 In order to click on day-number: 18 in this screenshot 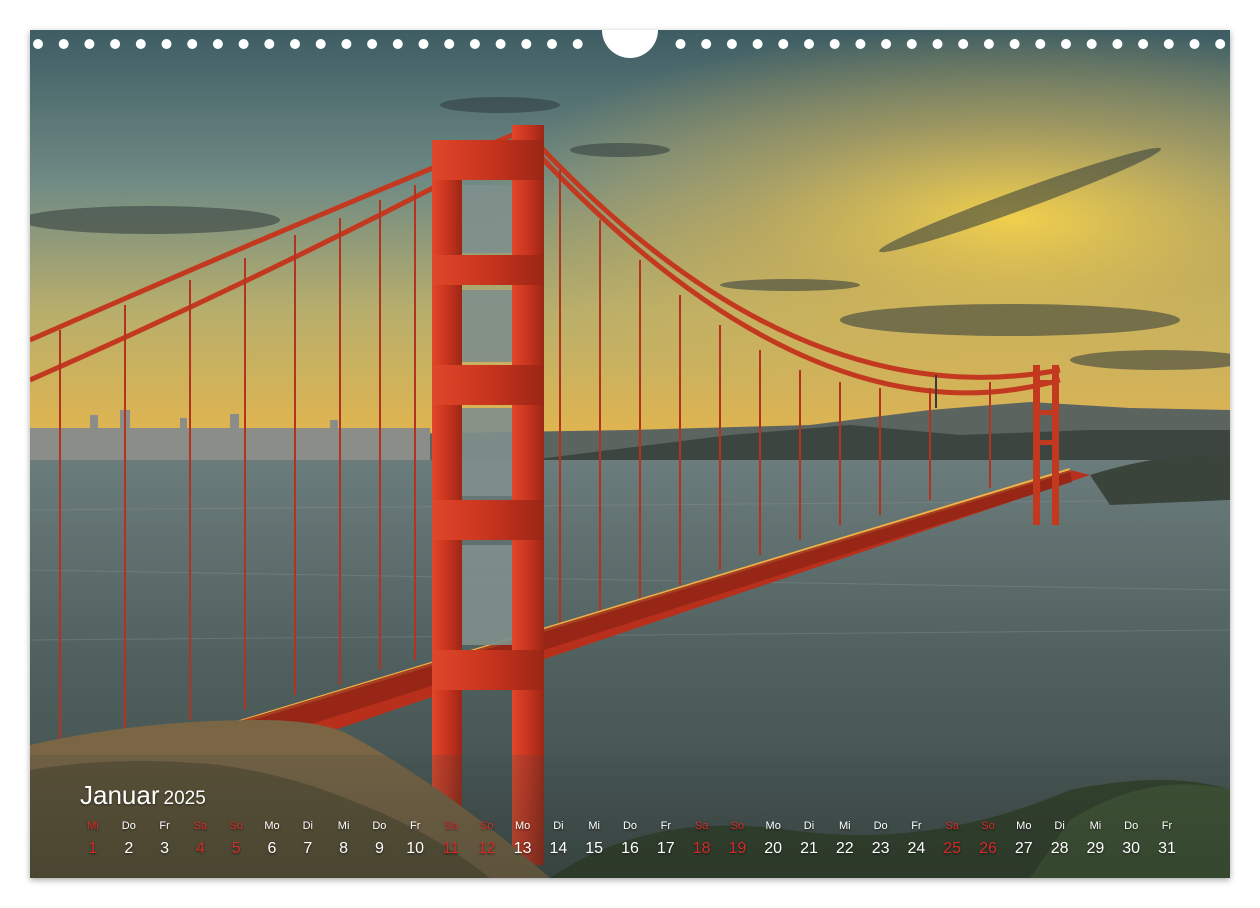, I will do `click(701, 848)`.